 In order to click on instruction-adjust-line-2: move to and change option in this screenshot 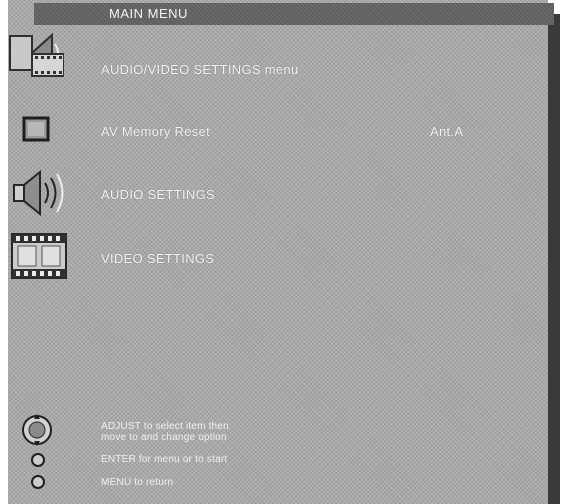, I will do `click(164, 437)`.